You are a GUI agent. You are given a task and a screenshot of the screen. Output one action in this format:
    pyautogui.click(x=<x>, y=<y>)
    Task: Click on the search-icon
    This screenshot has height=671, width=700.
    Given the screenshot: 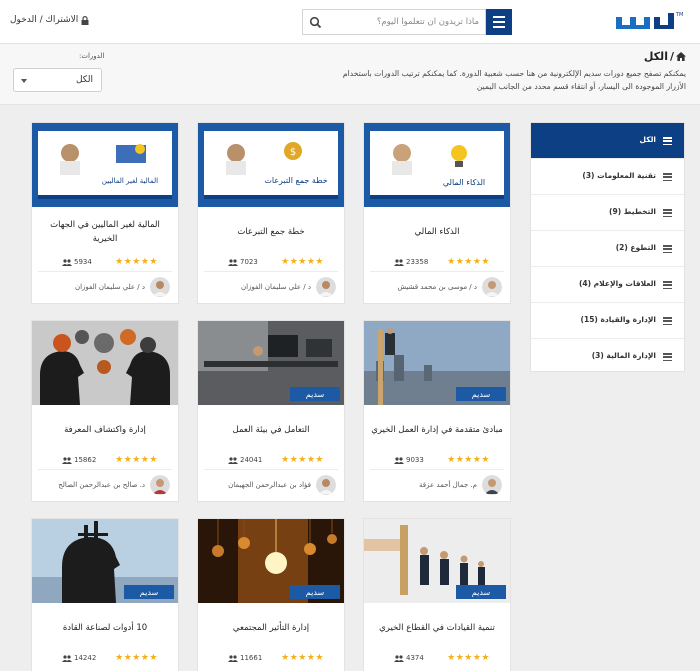 What is the action you would take?
    pyautogui.click(x=315, y=22)
    